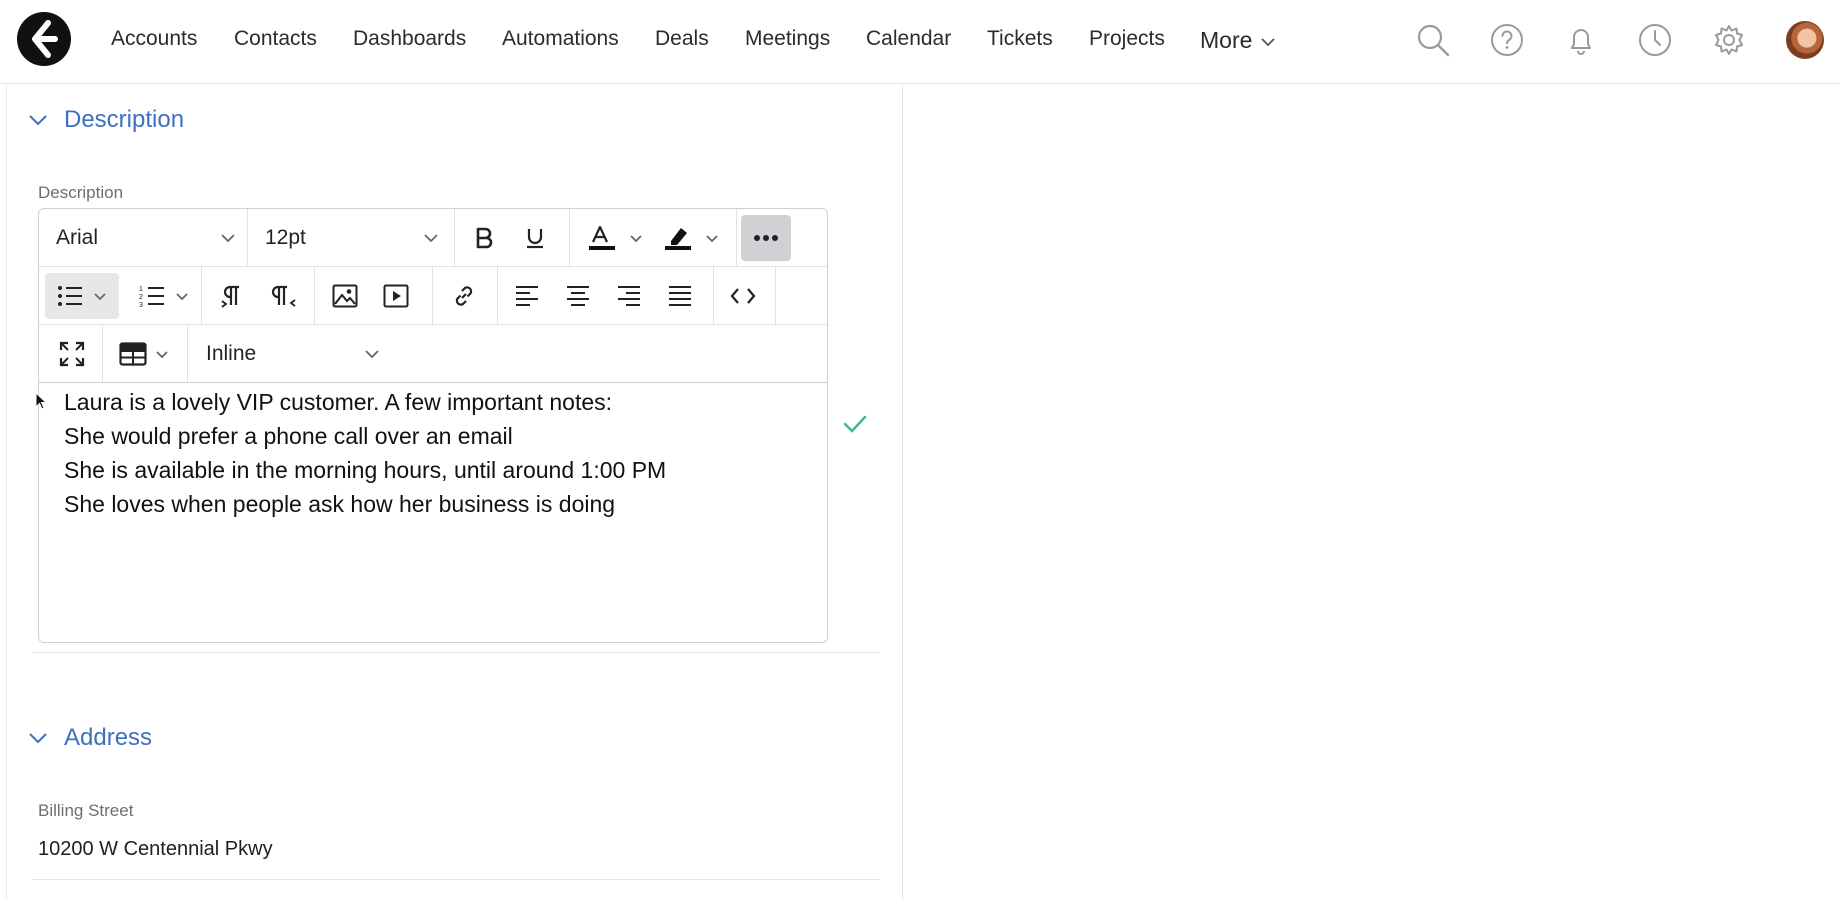 This screenshot has height=900, width=1840. I want to click on editor-mode-select: Inline, so click(293, 353).